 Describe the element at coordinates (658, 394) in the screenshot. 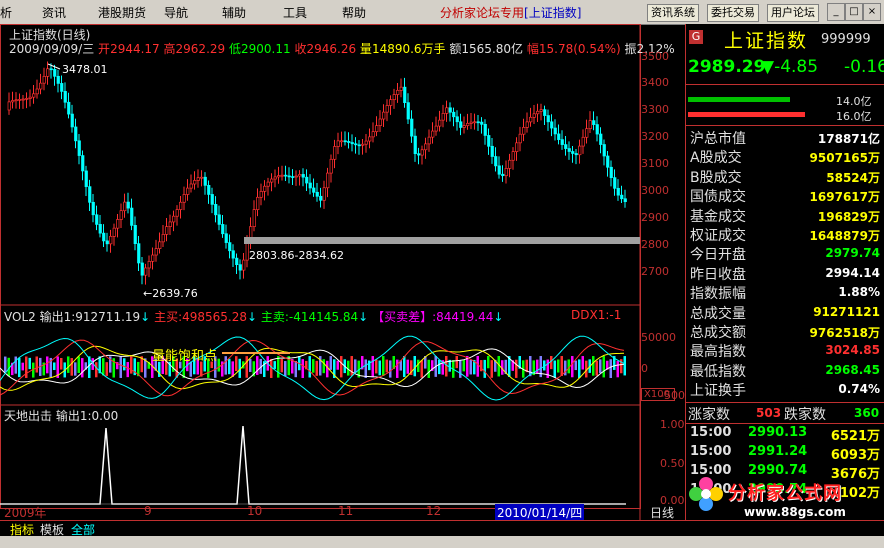

I see `scale-label: X100` at that location.